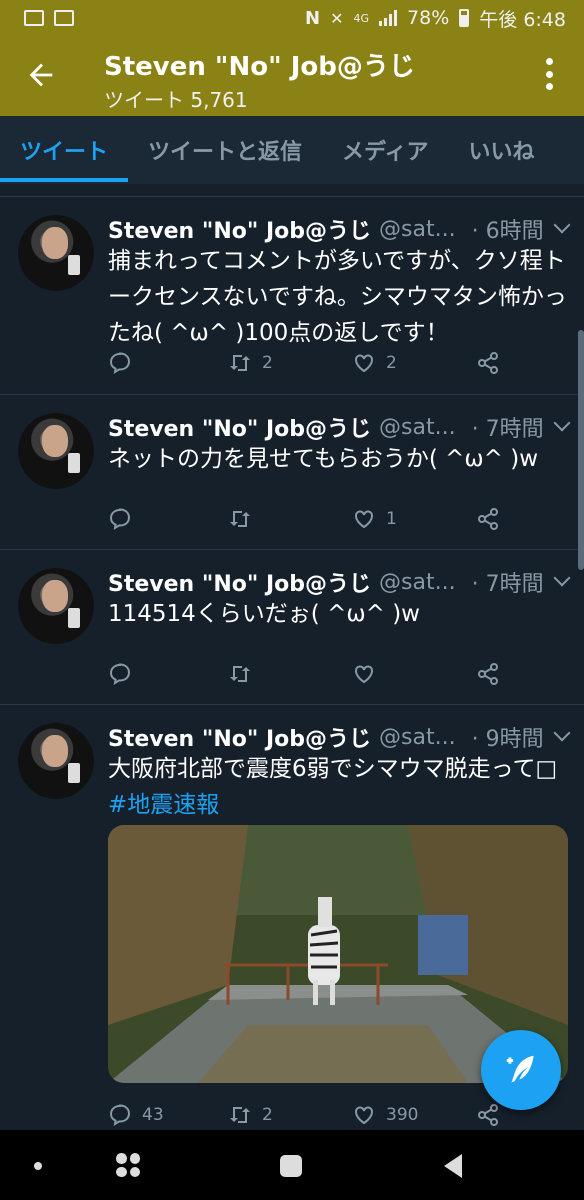 This screenshot has height=1200, width=584. What do you see at coordinates (361, 18) in the screenshot?
I see `network-type: 4G` at bounding box center [361, 18].